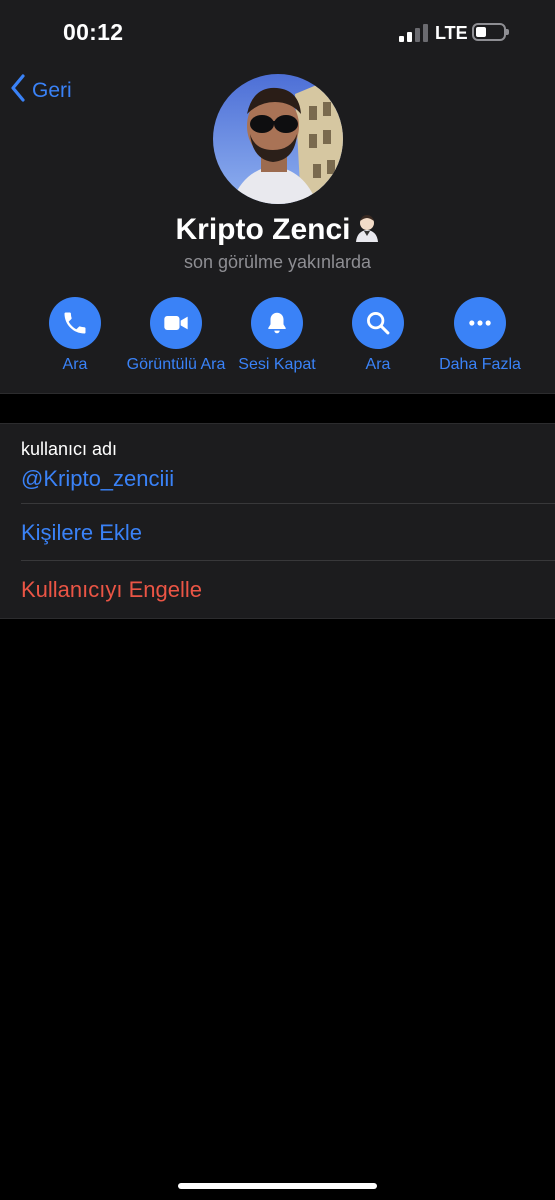 The image size is (555, 1200). I want to click on battery-low-icon, so click(490, 32).